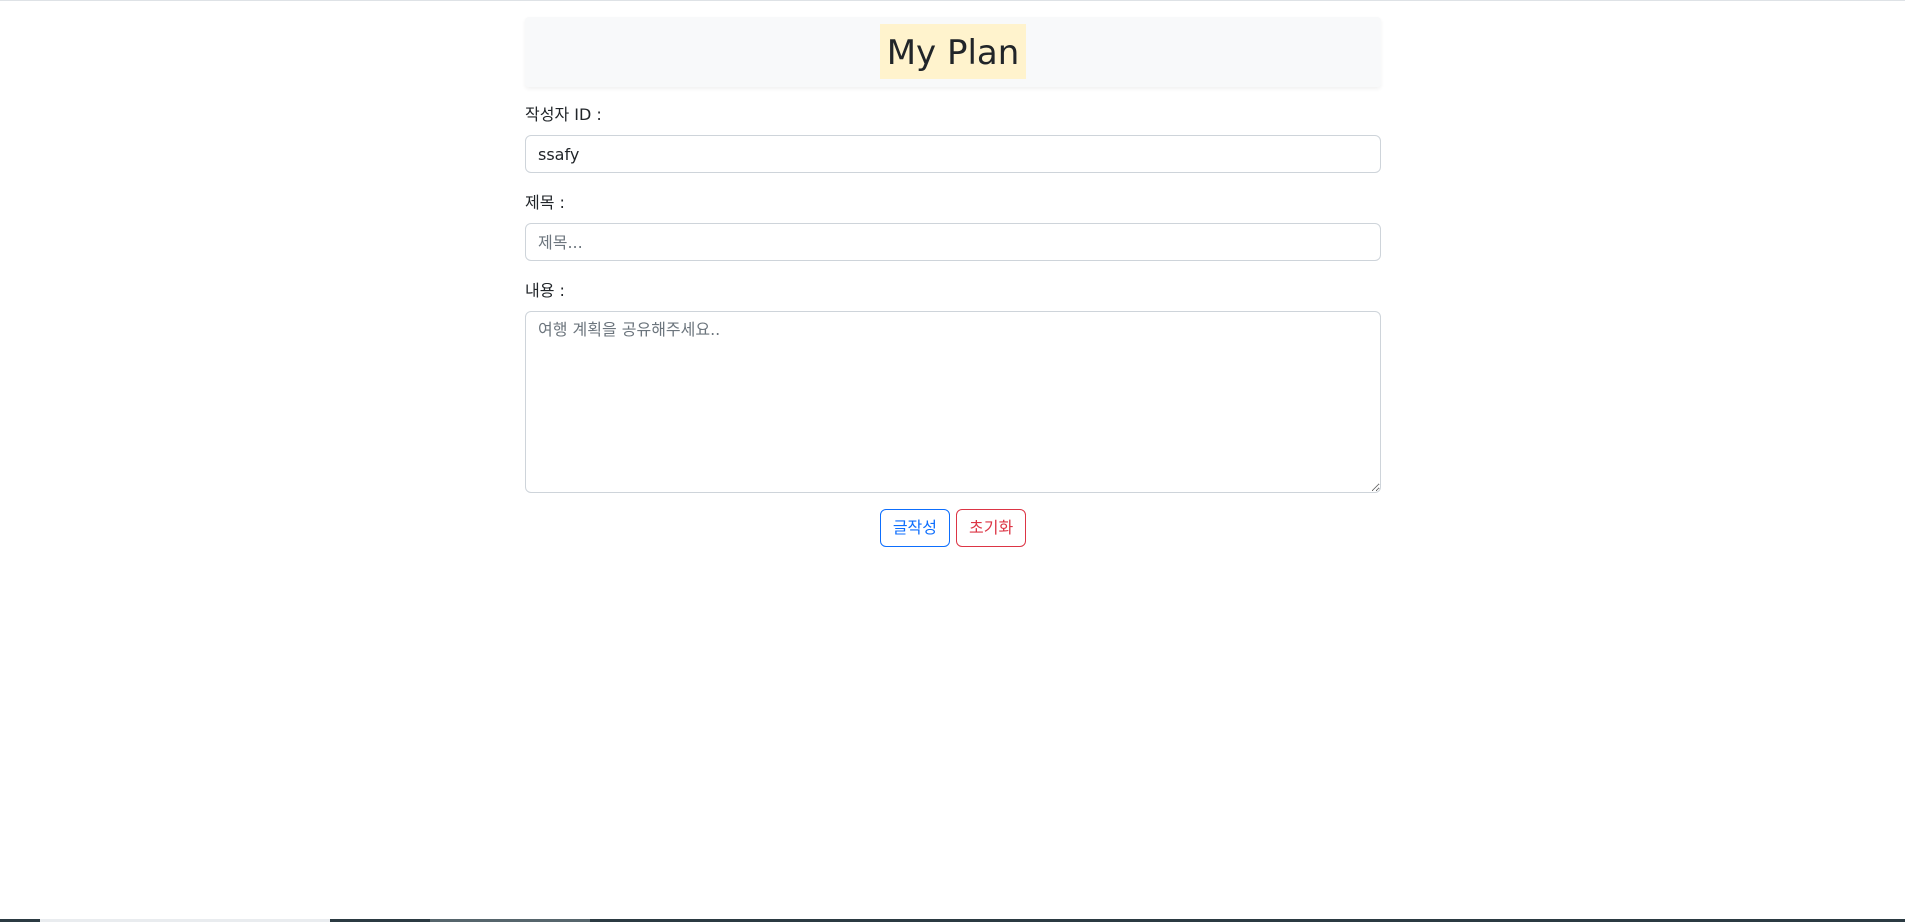 The image size is (1905, 922). Describe the element at coordinates (545, 202) in the screenshot. I see `title-label: 제목 :` at that location.